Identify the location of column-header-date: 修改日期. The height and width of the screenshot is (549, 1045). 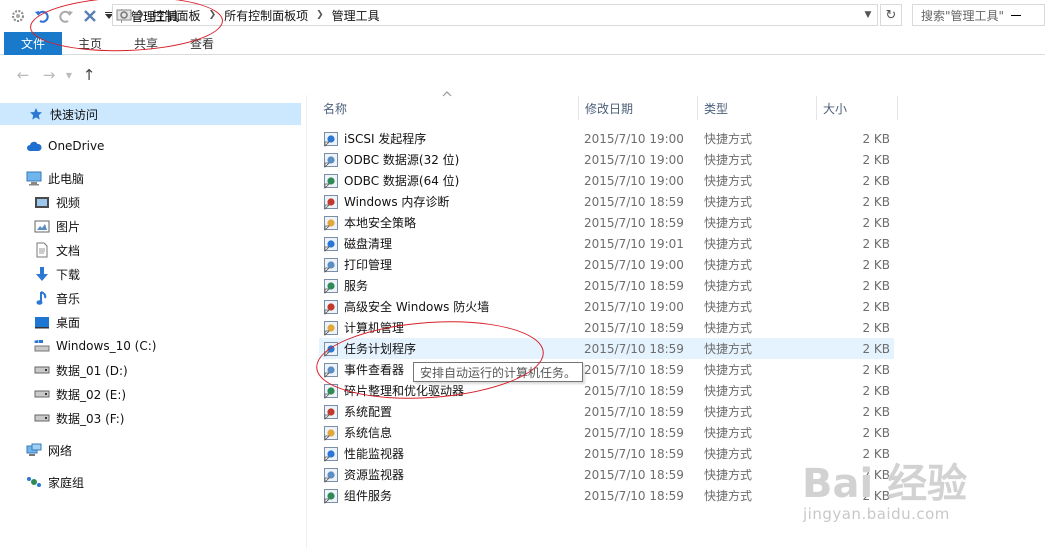
(638, 108).